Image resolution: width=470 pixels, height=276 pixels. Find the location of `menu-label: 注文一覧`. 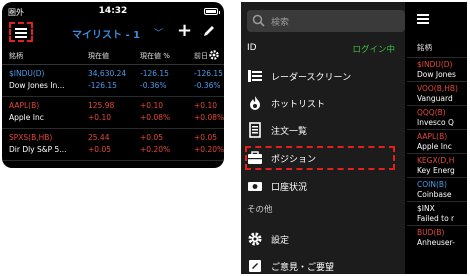

menu-label: 注文一覧 is located at coordinates (289, 132).